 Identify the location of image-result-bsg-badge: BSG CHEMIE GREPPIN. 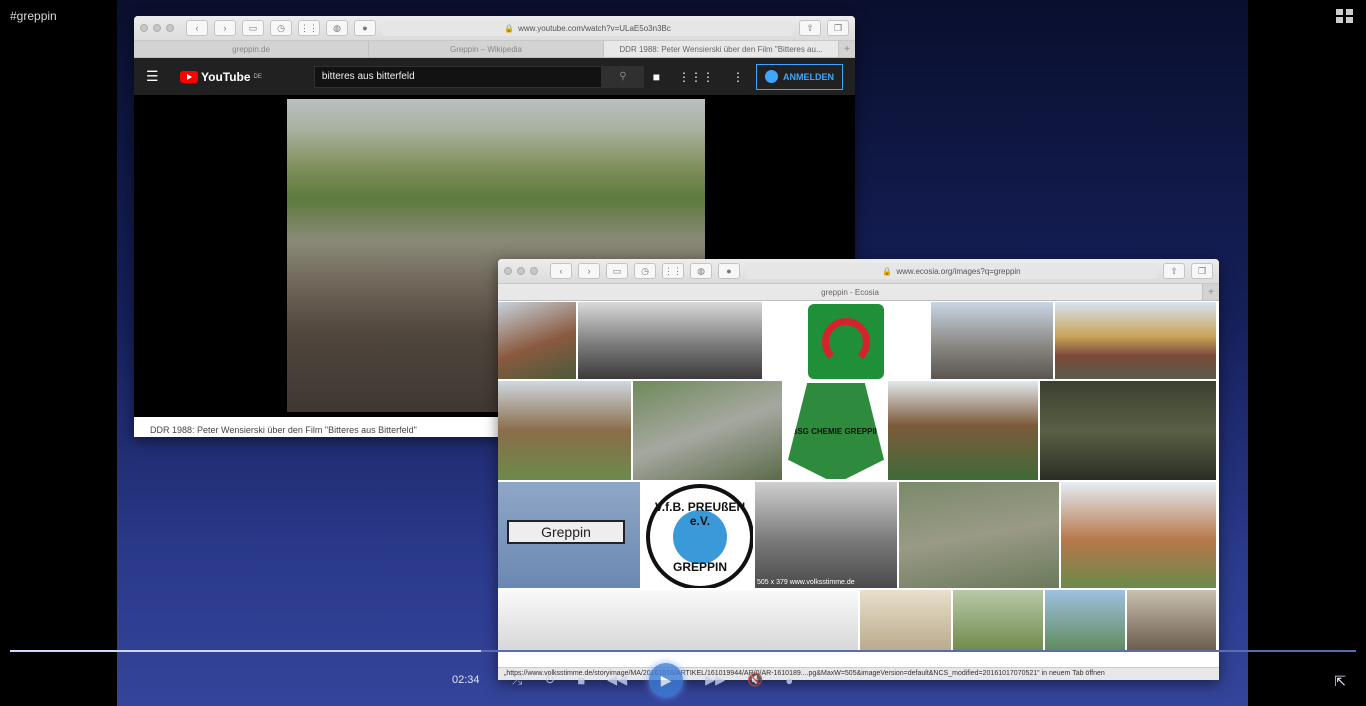
(836, 431).